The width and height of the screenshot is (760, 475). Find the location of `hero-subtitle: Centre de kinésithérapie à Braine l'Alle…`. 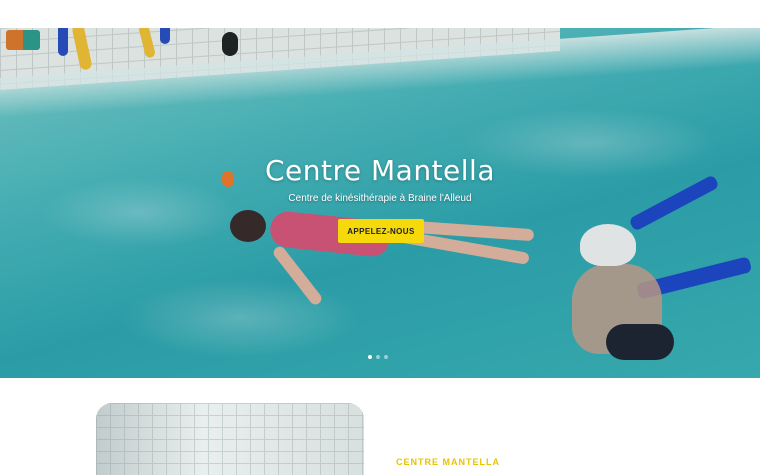

hero-subtitle: Centre de kinésithérapie à Braine l'Alle… is located at coordinates (380, 198).